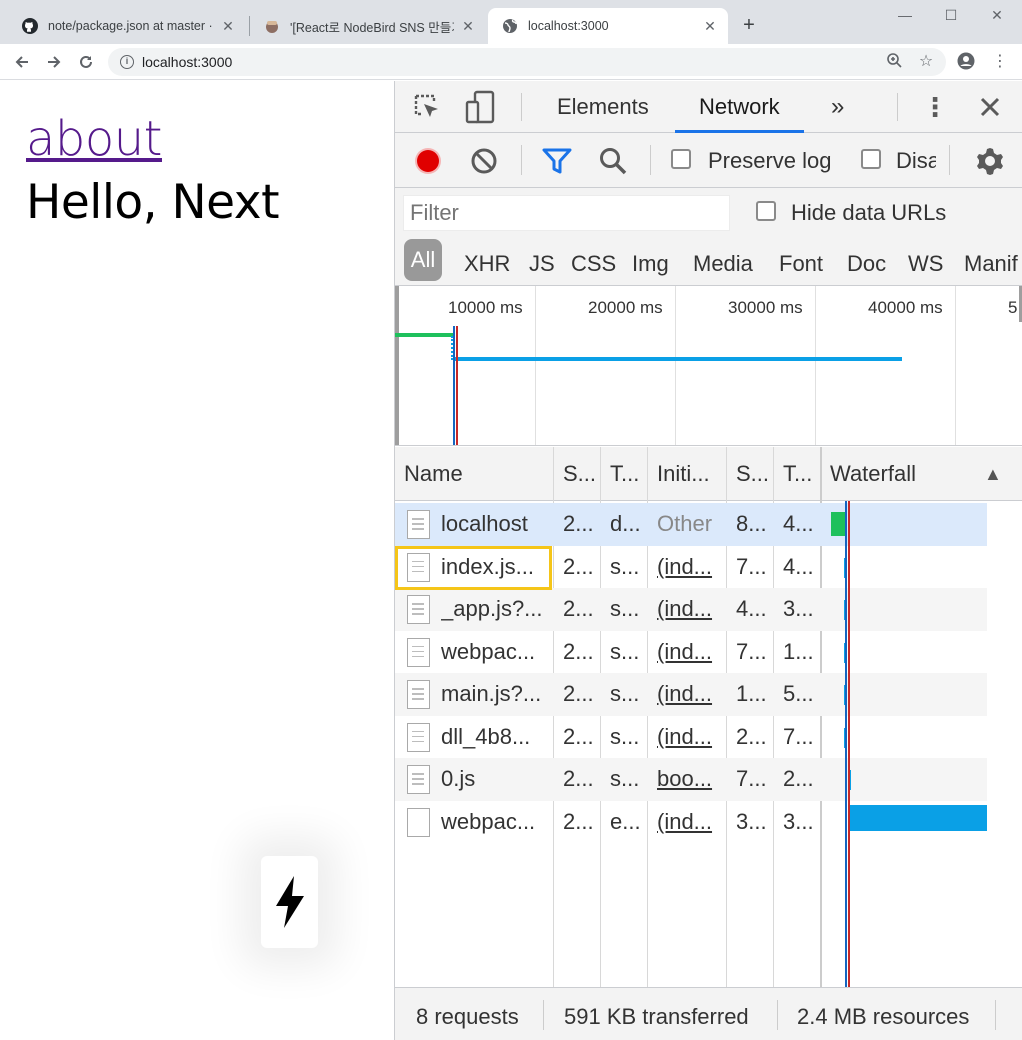  Describe the element at coordinates (557, 161) in the screenshot. I see `filter-toggle` at that location.